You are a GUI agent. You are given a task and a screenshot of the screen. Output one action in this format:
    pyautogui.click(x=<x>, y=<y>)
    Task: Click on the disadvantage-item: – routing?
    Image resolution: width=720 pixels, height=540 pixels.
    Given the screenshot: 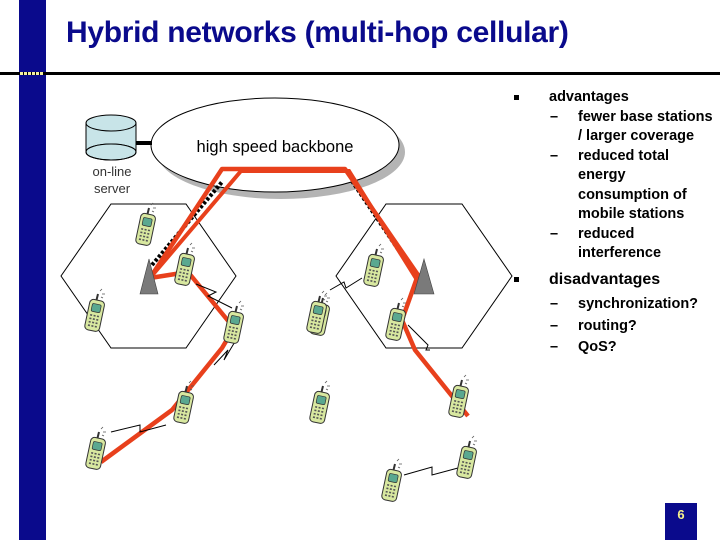 What is the action you would take?
    pyautogui.click(x=593, y=325)
    